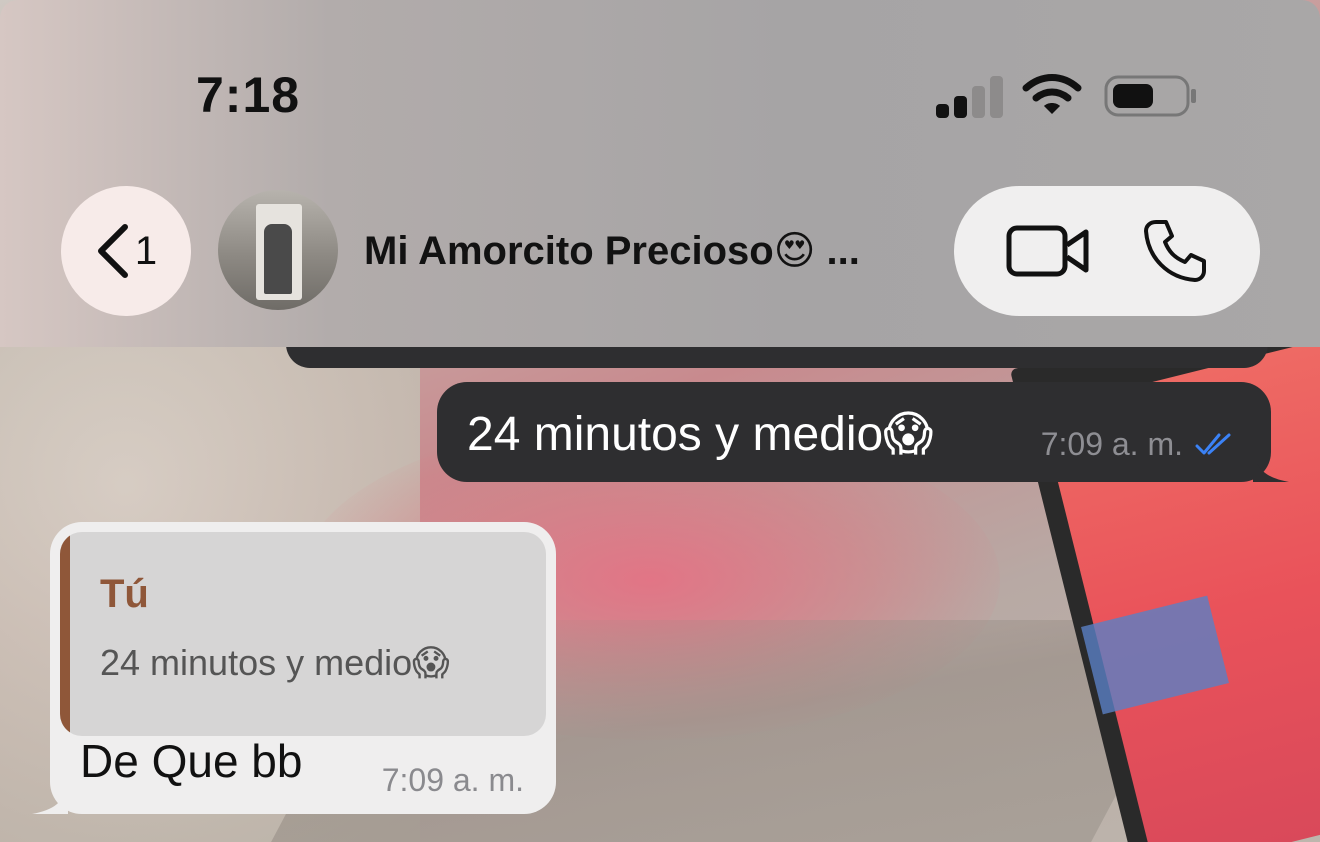 The width and height of the screenshot is (1320, 842). Describe the element at coordinates (65, 634) in the screenshot. I see `reply-quote-accent-bar` at that location.